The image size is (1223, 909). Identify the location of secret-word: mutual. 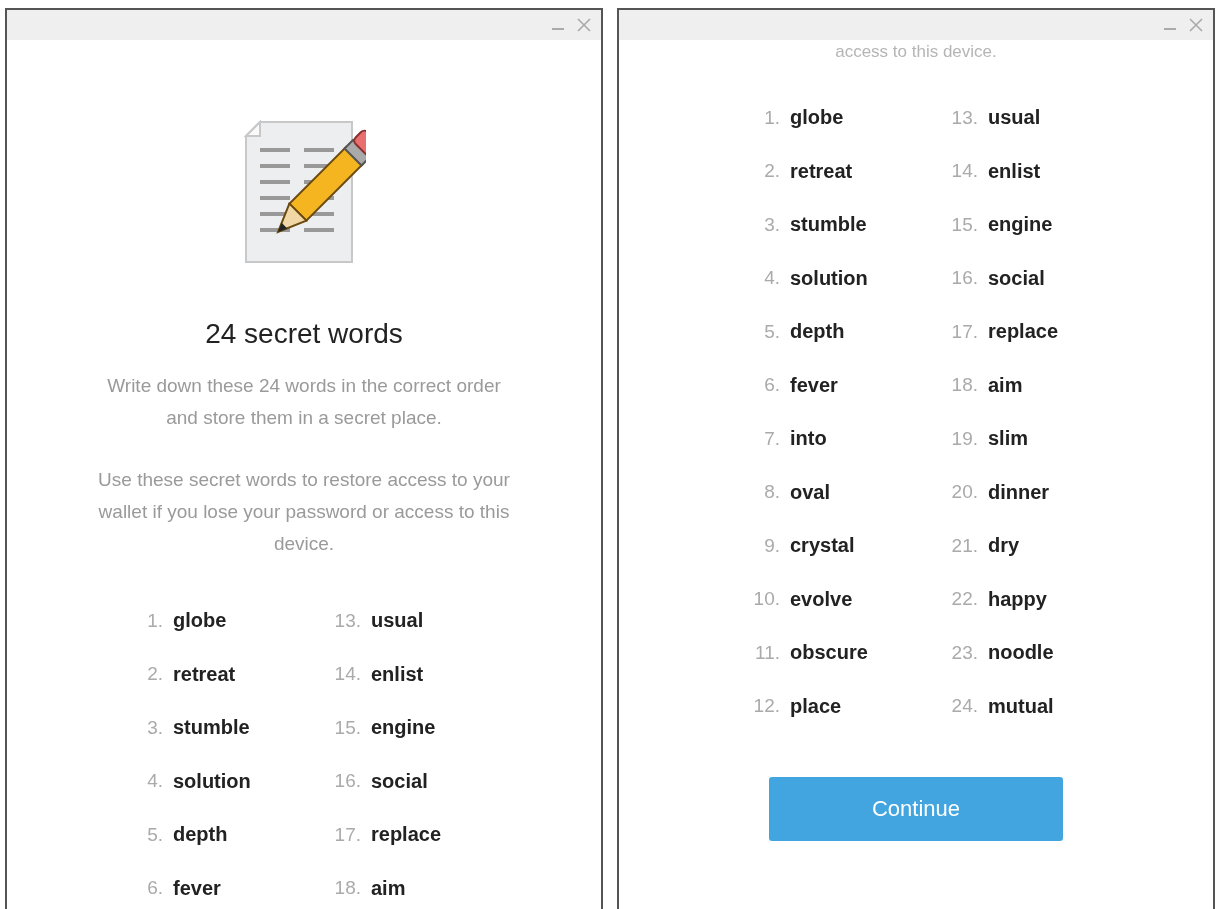
(1021, 706).